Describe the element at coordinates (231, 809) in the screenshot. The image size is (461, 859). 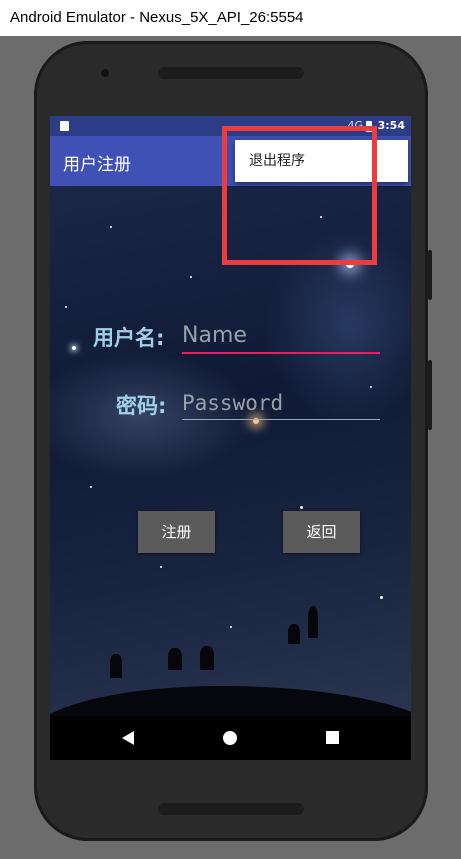
I see `bottom-speaker` at that location.